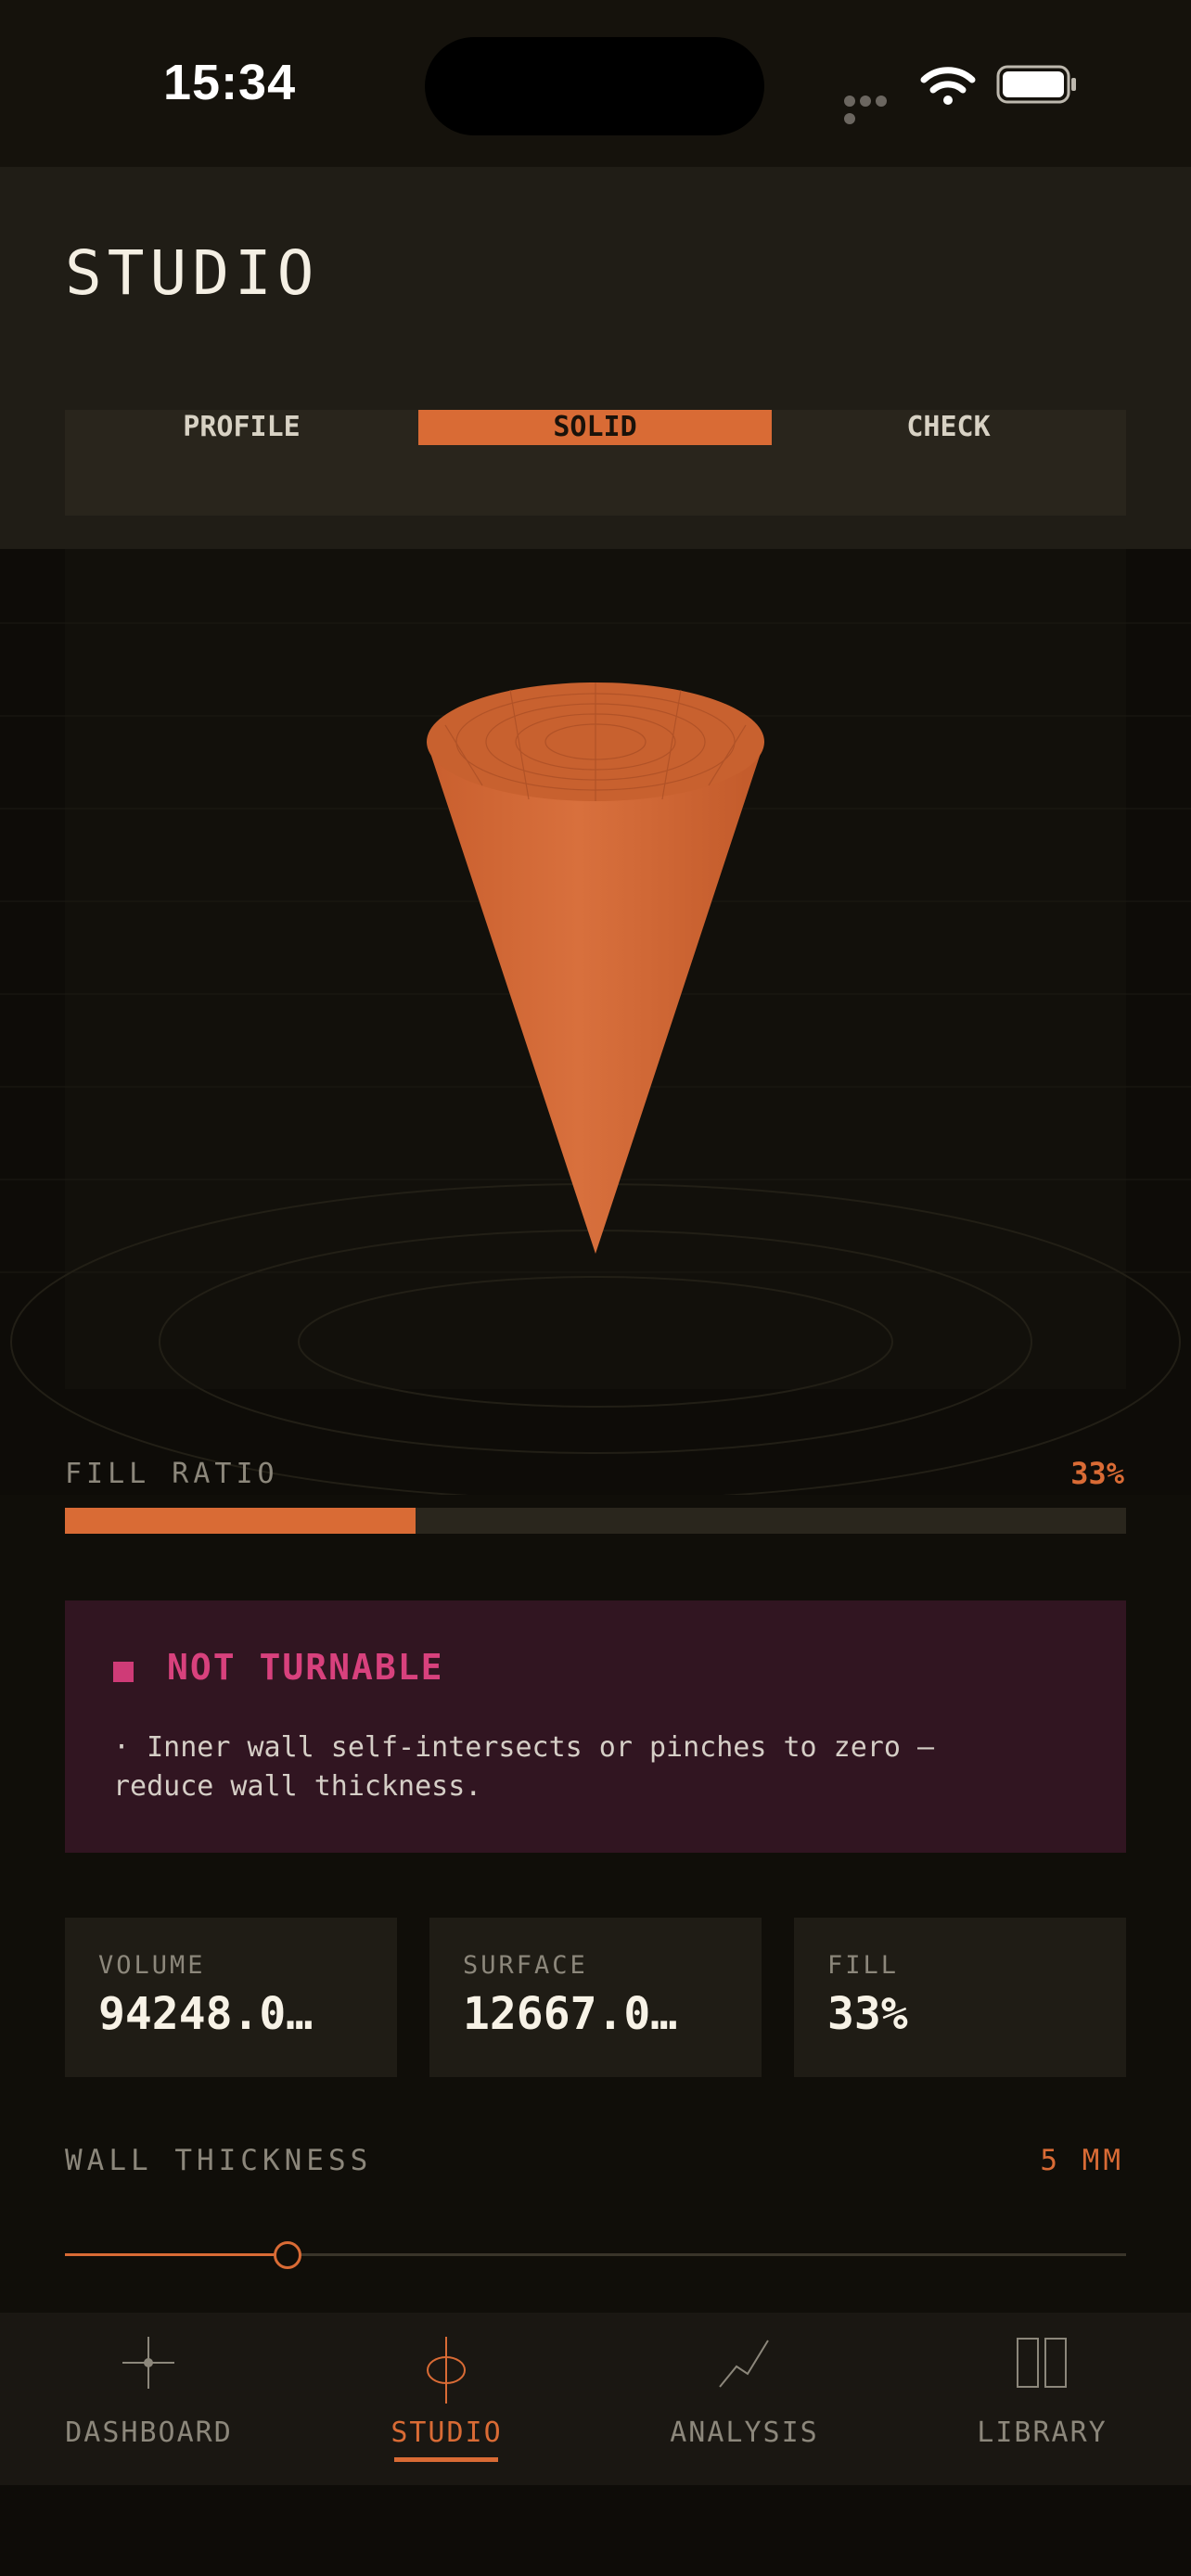 This screenshot has width=1191, height=2576. Describe the element at coordinates (1082, 2160) in the screenshot. I see `wall-thickness-value: 5 MM` at that location.